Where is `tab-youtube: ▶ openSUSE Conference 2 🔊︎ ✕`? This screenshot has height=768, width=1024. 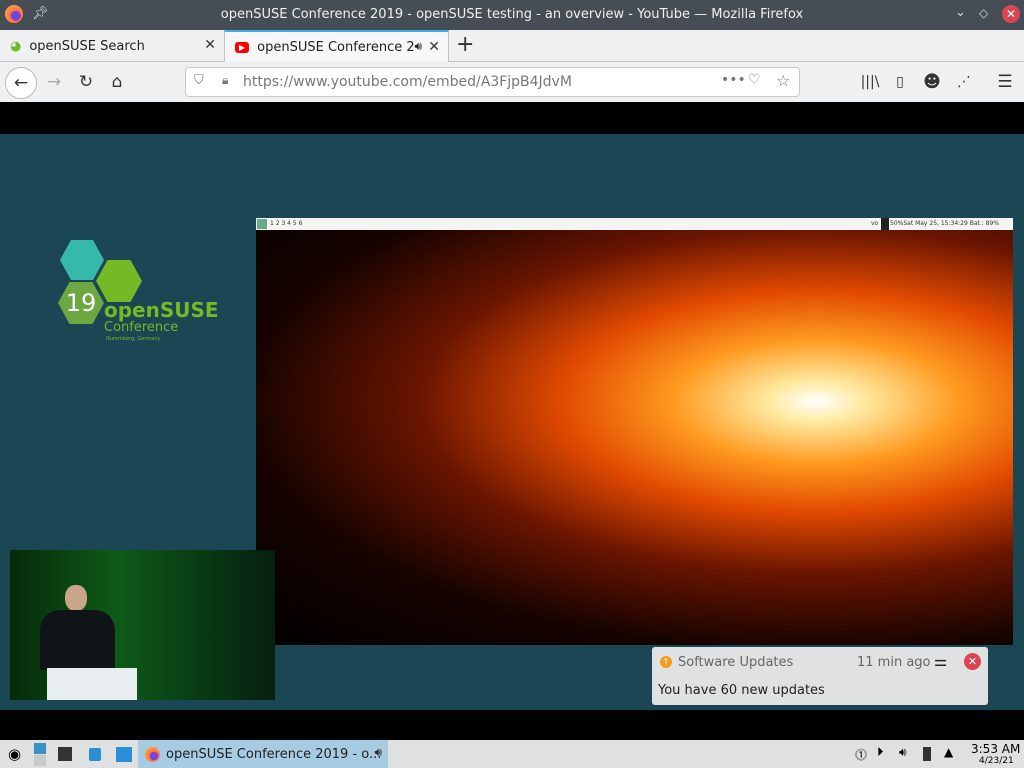
tab-youtube: ▶ openSUSE Conference 2 🔊︎ ✕ is located at coordinates (336, 46).